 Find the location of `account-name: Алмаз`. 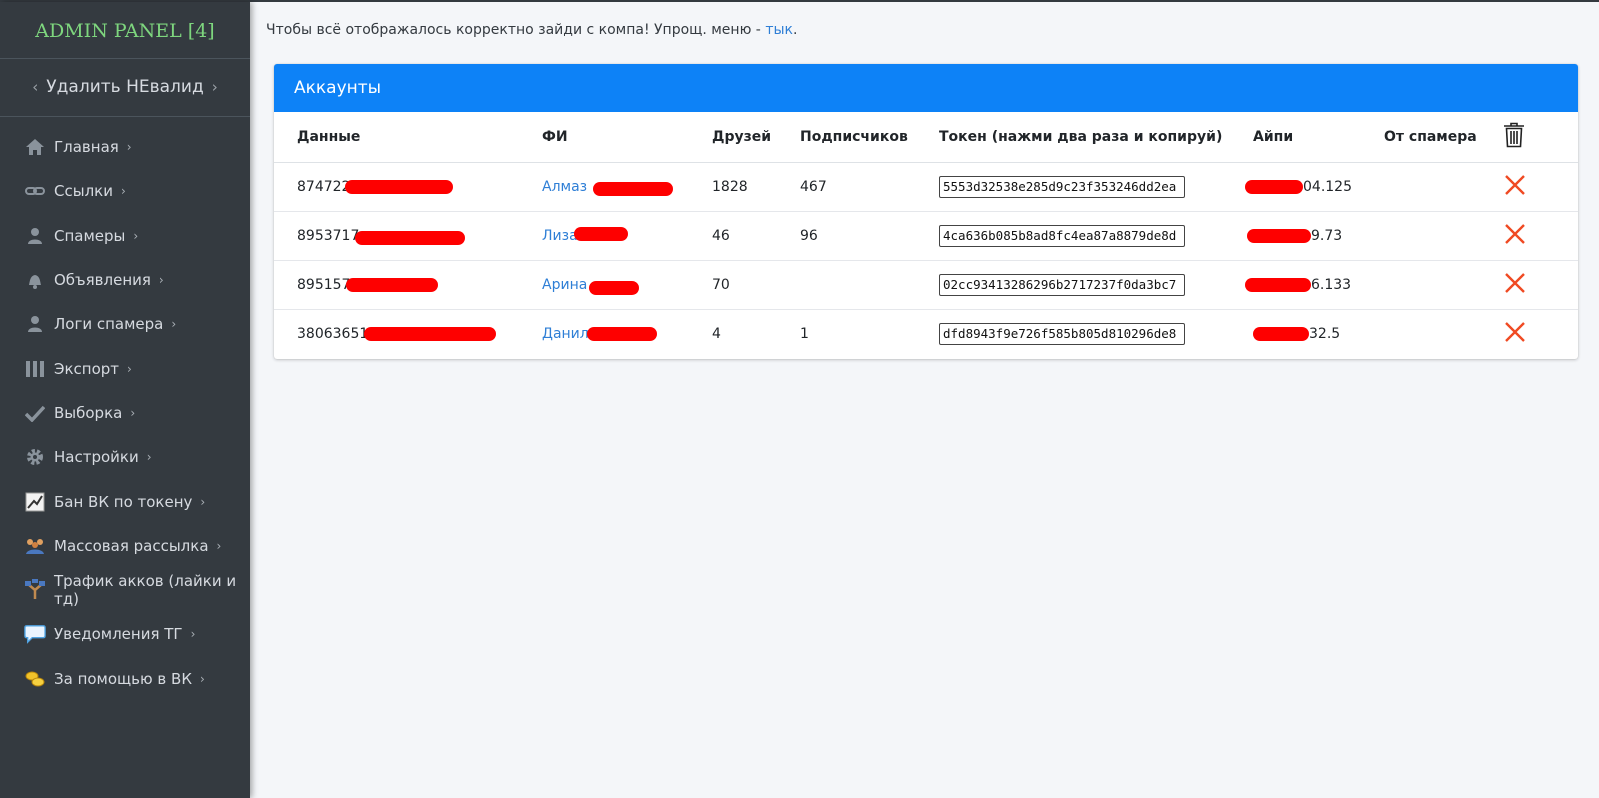

account-name: Алмаз is located at coordinates (627, 187).